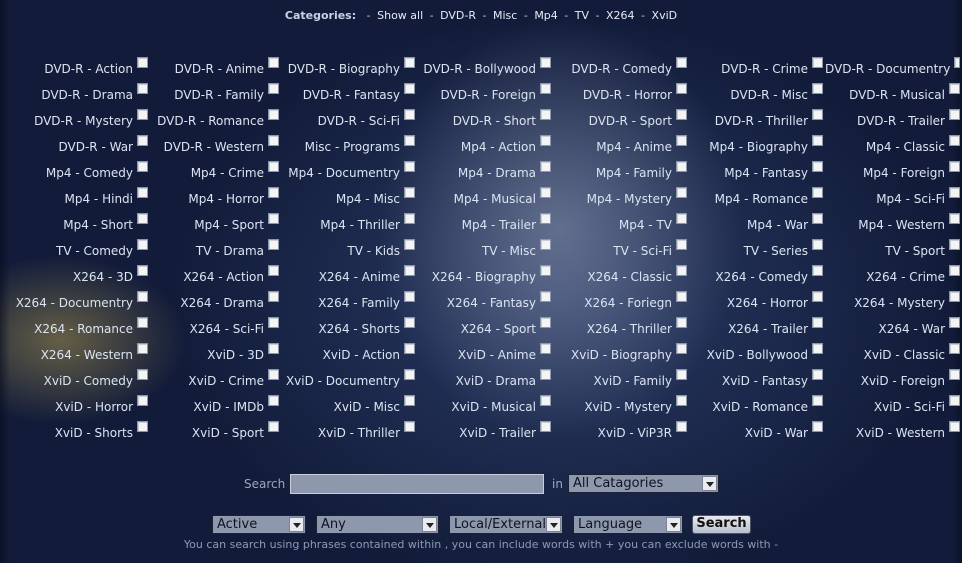 The image size is (962, 563). Describe the element at coordinates (400, 15) in the screenshot. I see `category-link-show-all: Show all` at that location.